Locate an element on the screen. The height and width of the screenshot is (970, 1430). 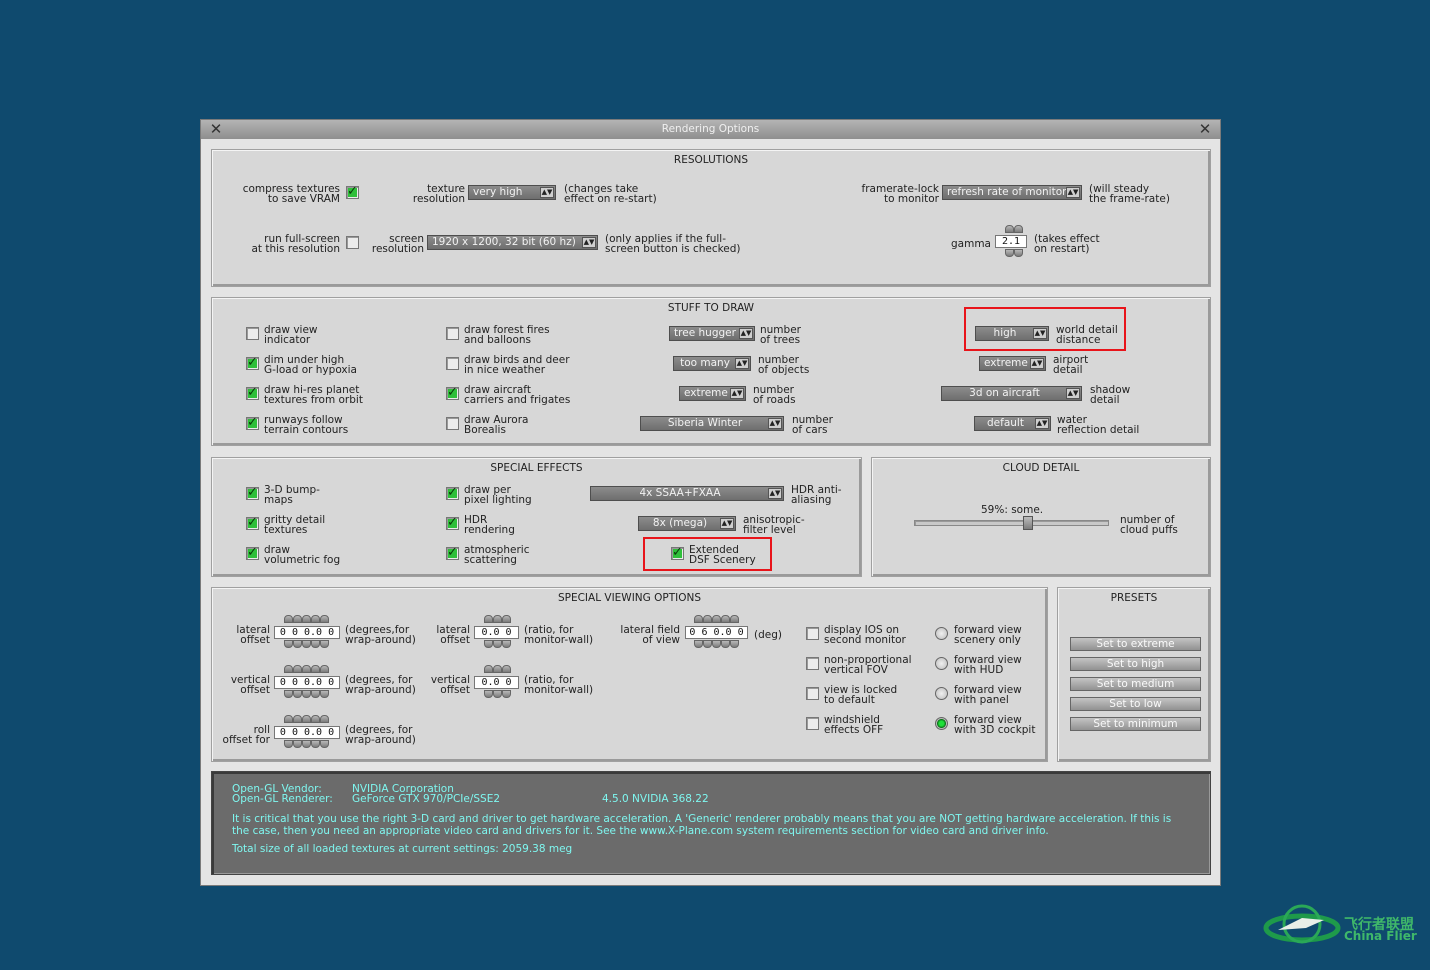
volumetric-fog-checkbox is located at coordinates (252, 552).